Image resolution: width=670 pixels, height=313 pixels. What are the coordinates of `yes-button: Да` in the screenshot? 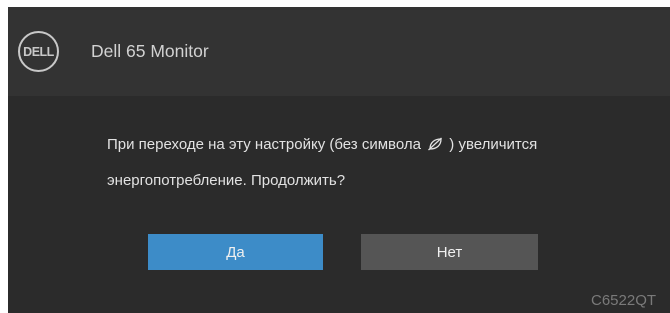 It's located at (235, 252).